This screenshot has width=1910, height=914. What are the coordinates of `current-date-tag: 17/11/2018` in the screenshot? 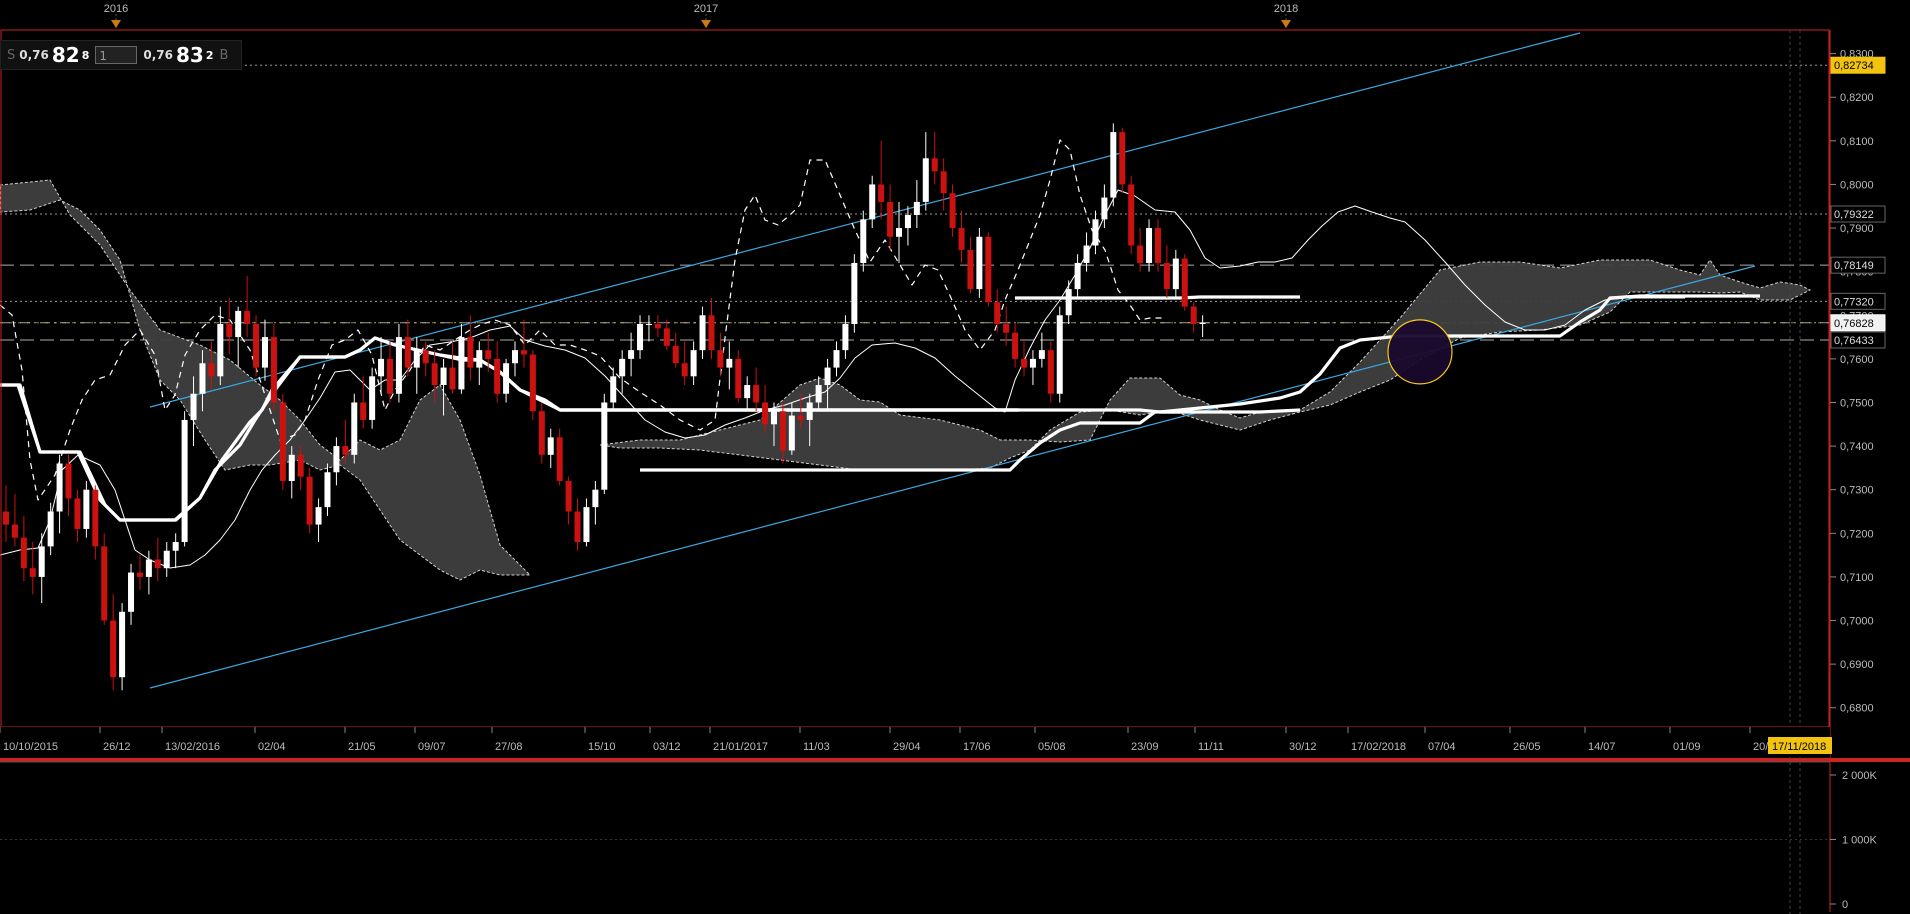 It's located at (1800, 745).